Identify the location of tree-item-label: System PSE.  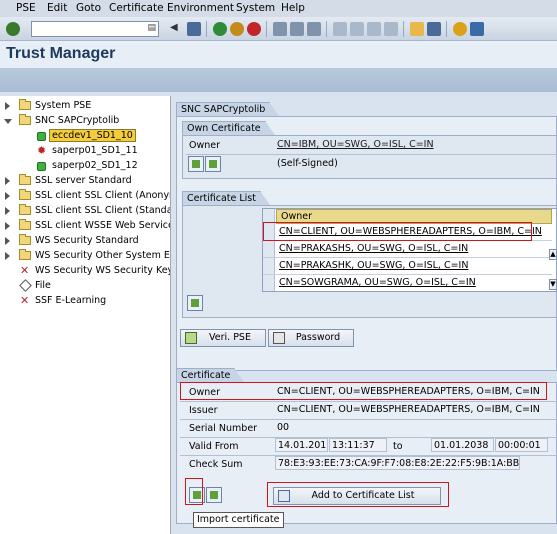
(63, 105).